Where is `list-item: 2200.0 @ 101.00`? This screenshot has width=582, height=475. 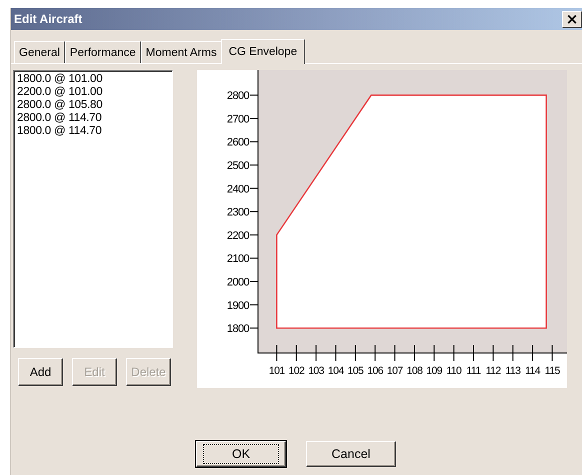
list-item: 2200.0 @ 101.00 is located at coordinates (94, 92).